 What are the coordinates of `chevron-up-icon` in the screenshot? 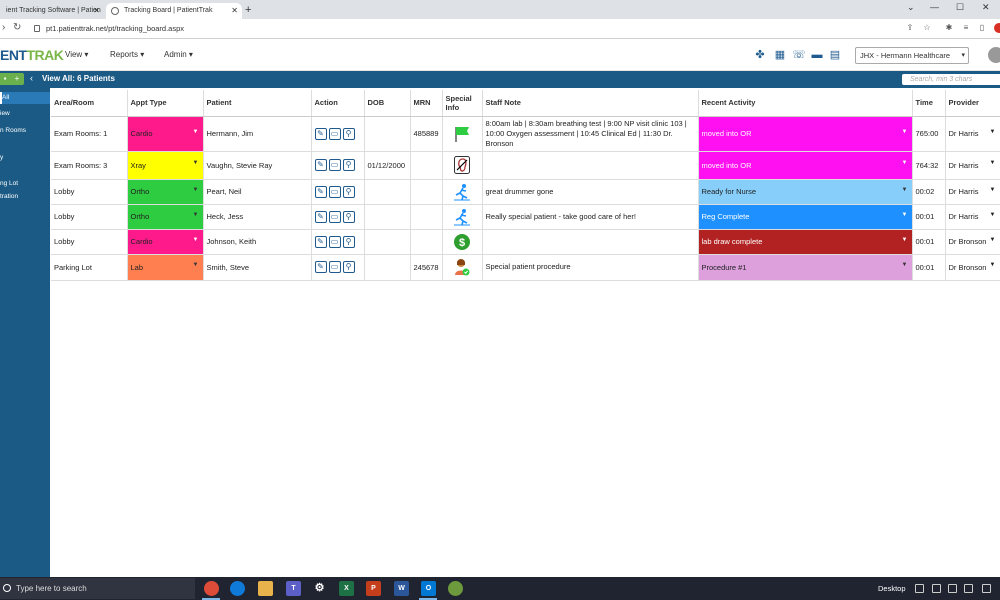 It's located at (919, 588).